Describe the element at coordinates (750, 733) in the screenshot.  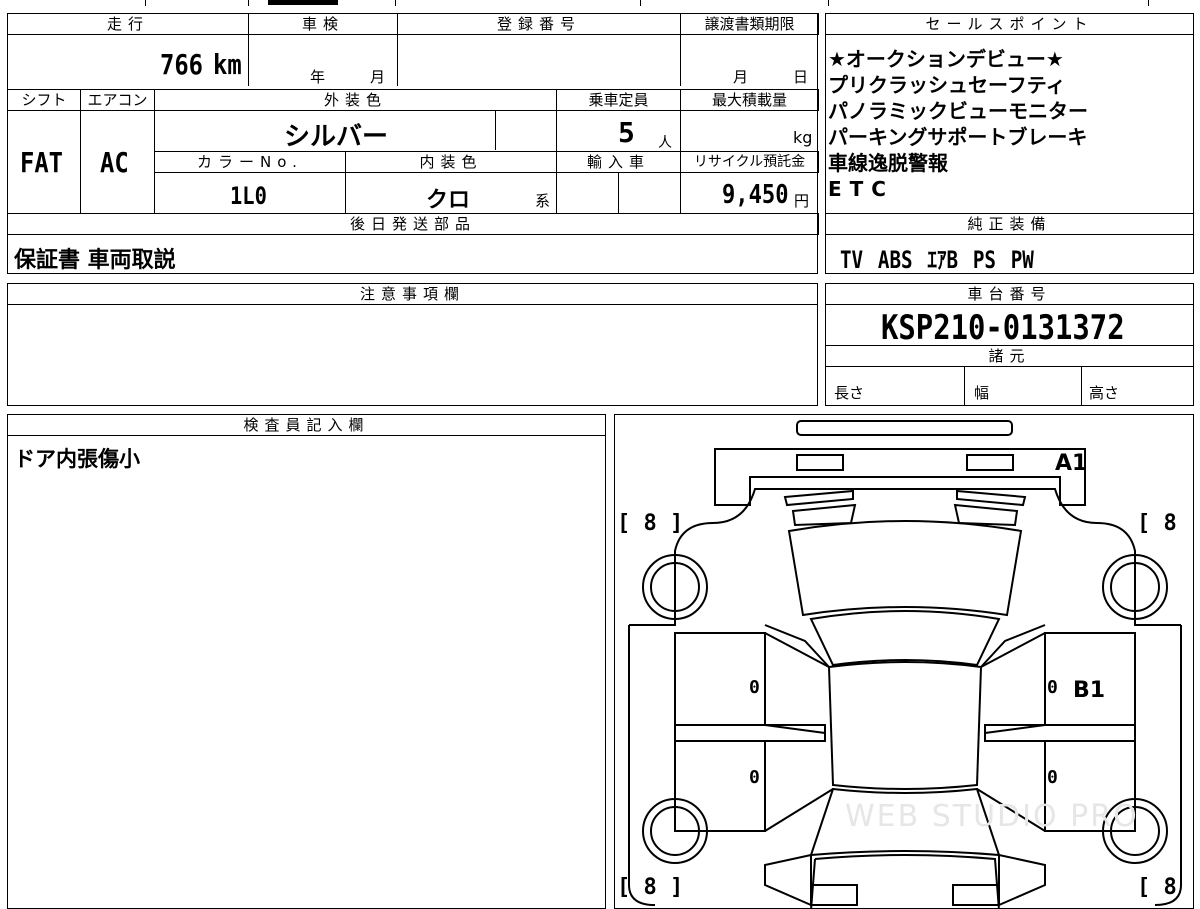
I see `left-sill-shape` at that location.